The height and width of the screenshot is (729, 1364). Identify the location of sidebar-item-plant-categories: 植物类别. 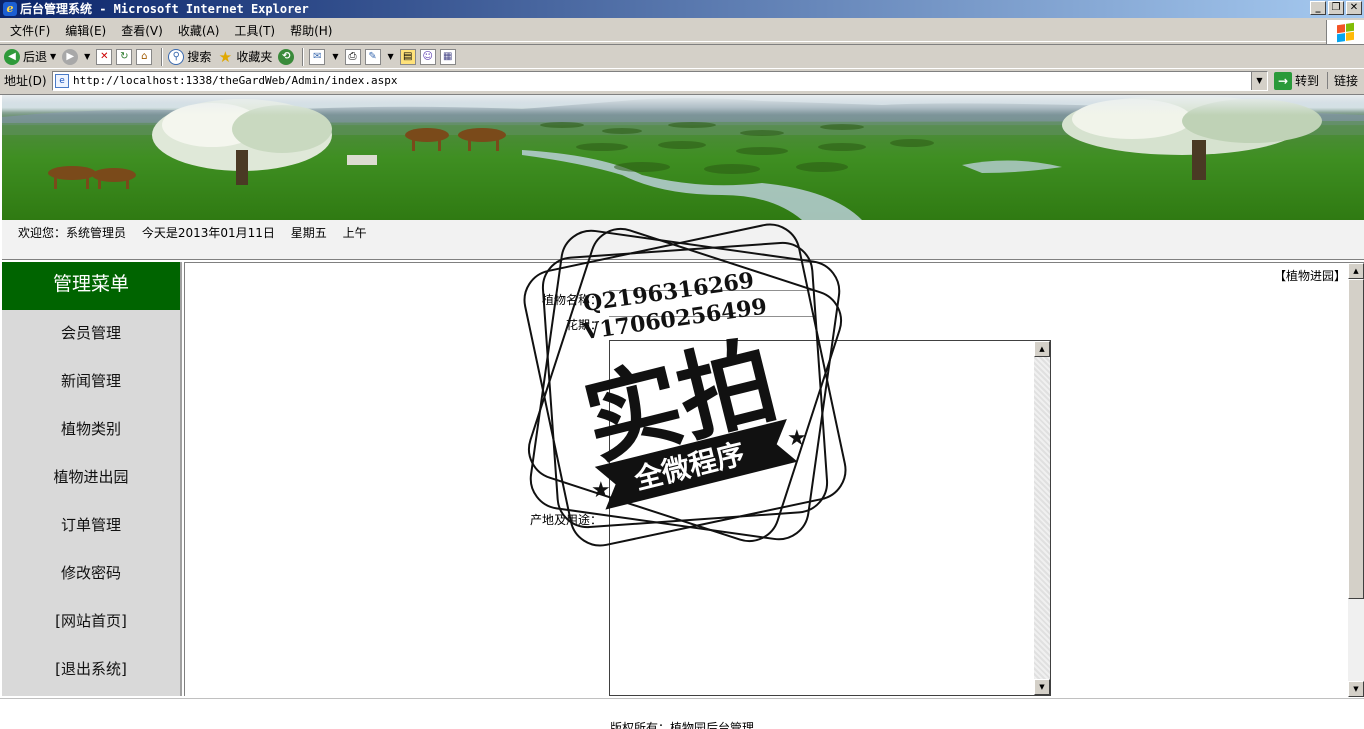
(91, 430).